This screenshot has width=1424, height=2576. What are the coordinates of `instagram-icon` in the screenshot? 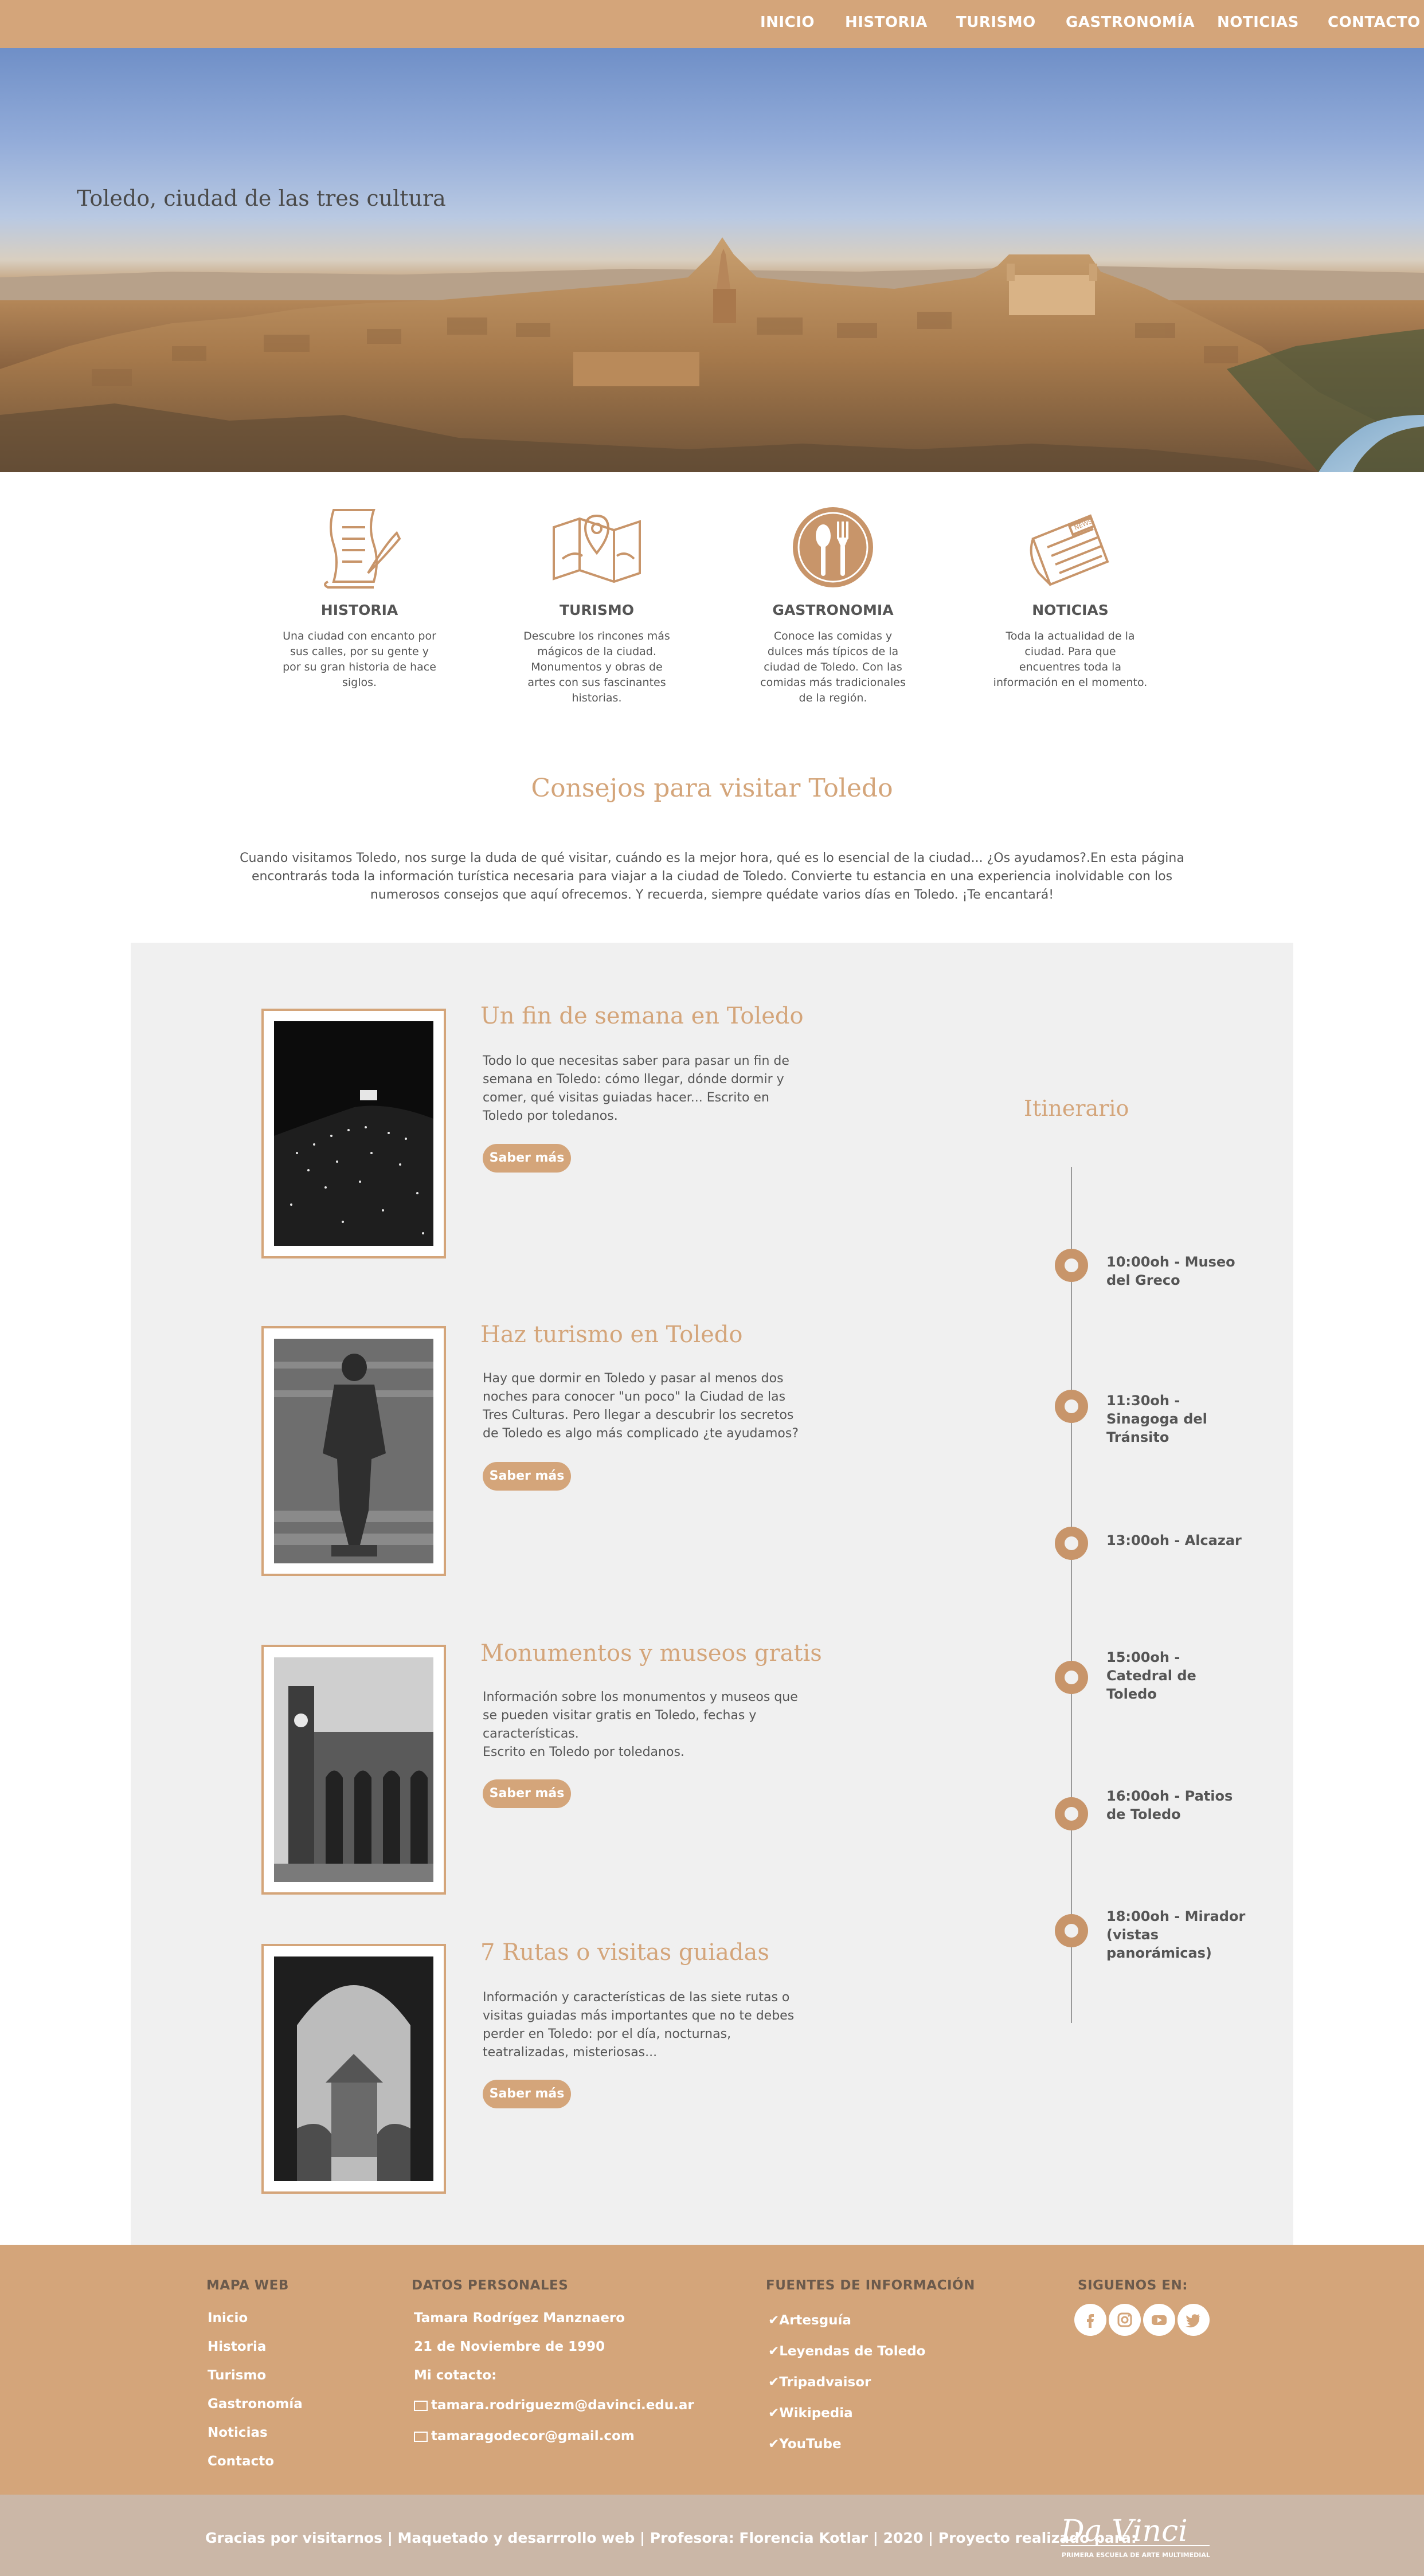 It's located at (1125, 2320).